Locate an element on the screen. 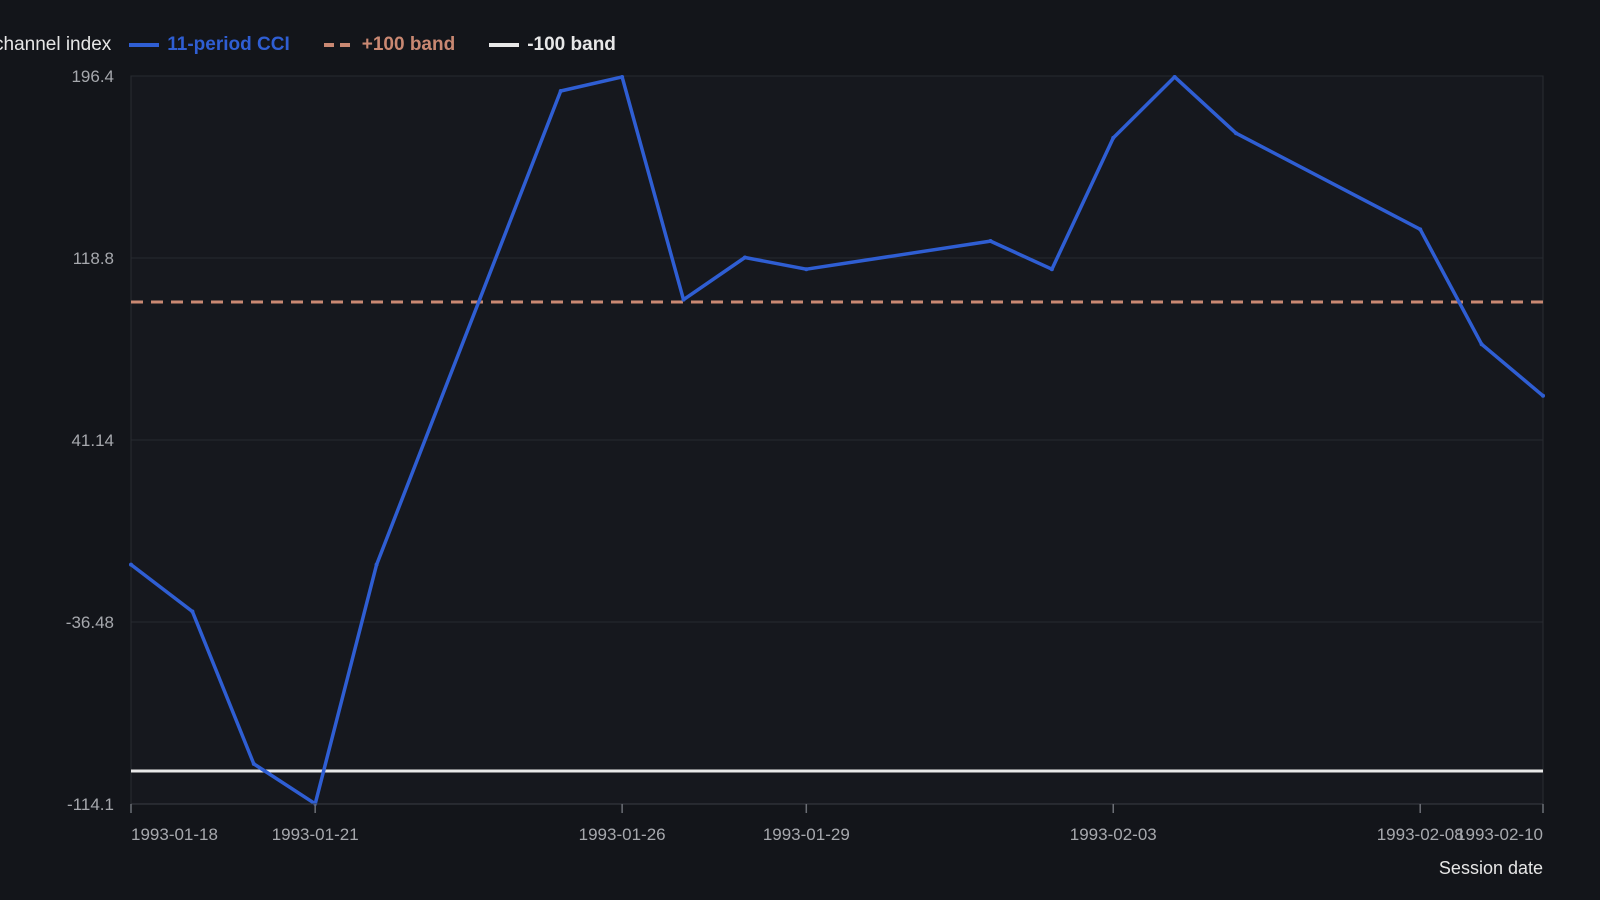 This screenshot has width=1600, height=900. y-tick-label: 196.4 is located at coordinates (92, 76).